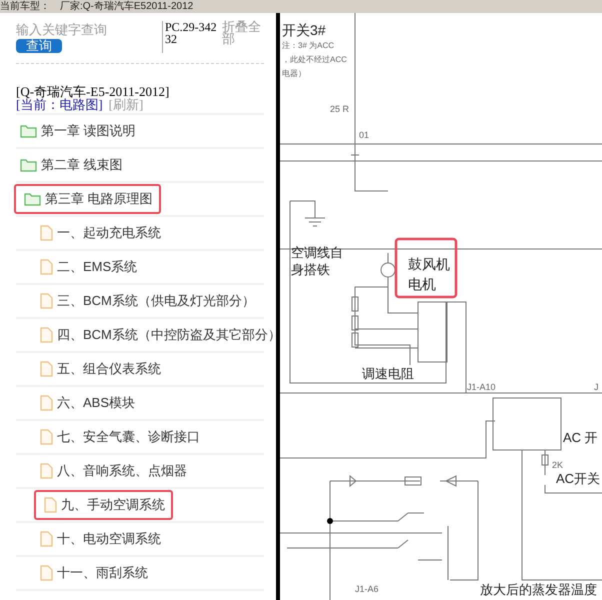 This screenshot has width=602, height=600. Describe the element at coordinates (156, 335) in the screenshot. I see `tree-item: 四、BCM系统（中控防盗及其它部分）` at that location.